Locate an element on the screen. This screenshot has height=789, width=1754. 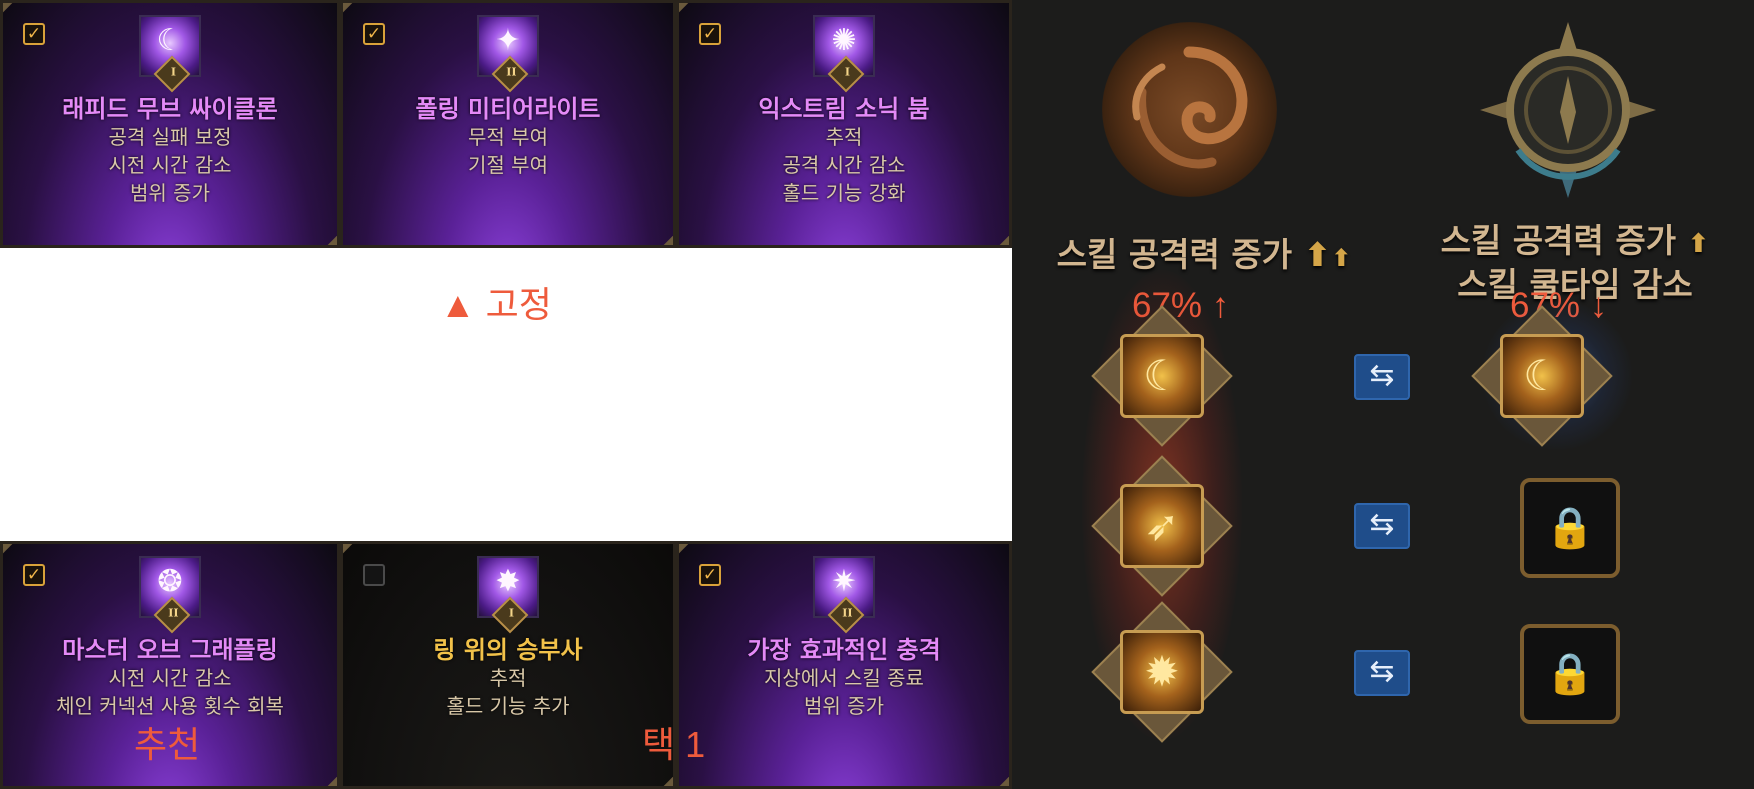
skill-title: 폴링 미티어라이트 is located at coordinates (508, 109).